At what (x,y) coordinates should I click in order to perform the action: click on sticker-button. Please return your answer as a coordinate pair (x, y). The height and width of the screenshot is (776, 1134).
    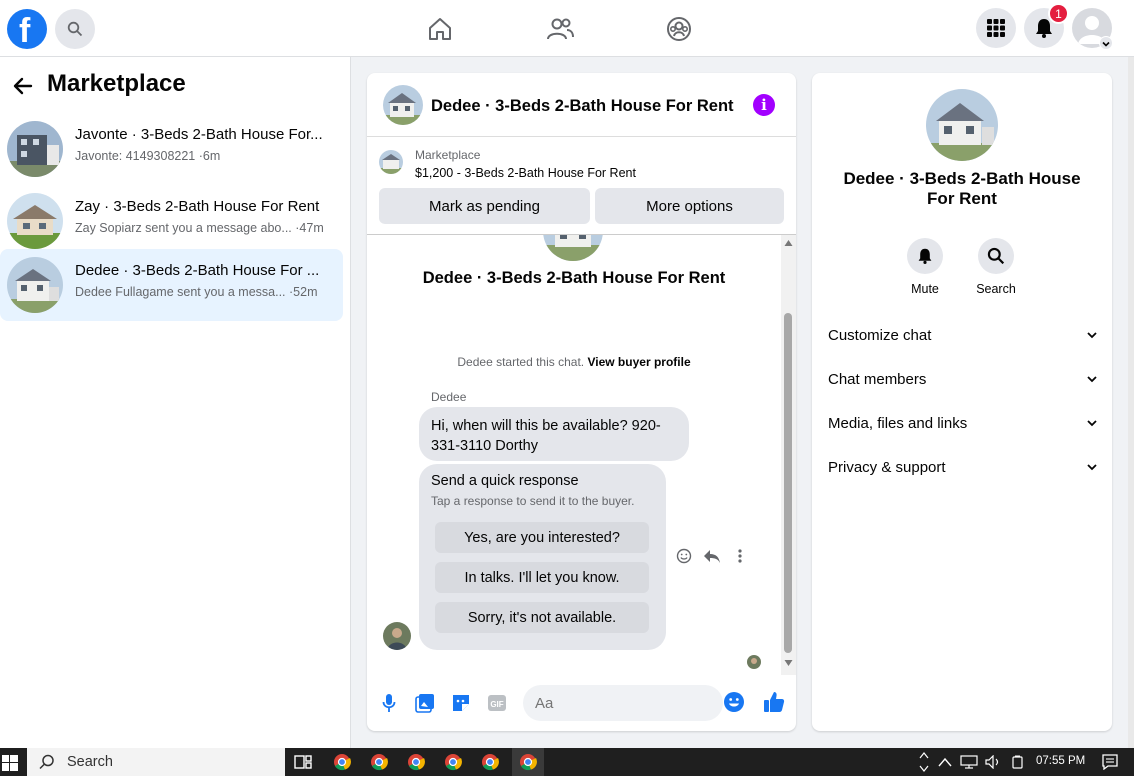
    Looking at the image, I should click on (461, 703).